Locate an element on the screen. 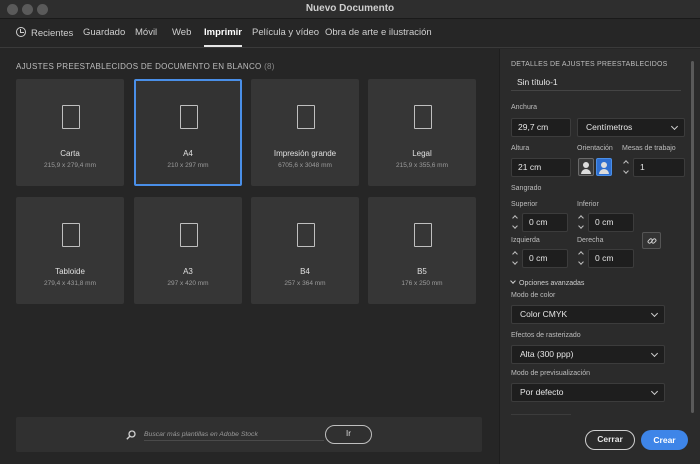 The width and height of the screenshot is (700, 464). preview-mode-select: Por defecto is located at coordinates (588, 392).